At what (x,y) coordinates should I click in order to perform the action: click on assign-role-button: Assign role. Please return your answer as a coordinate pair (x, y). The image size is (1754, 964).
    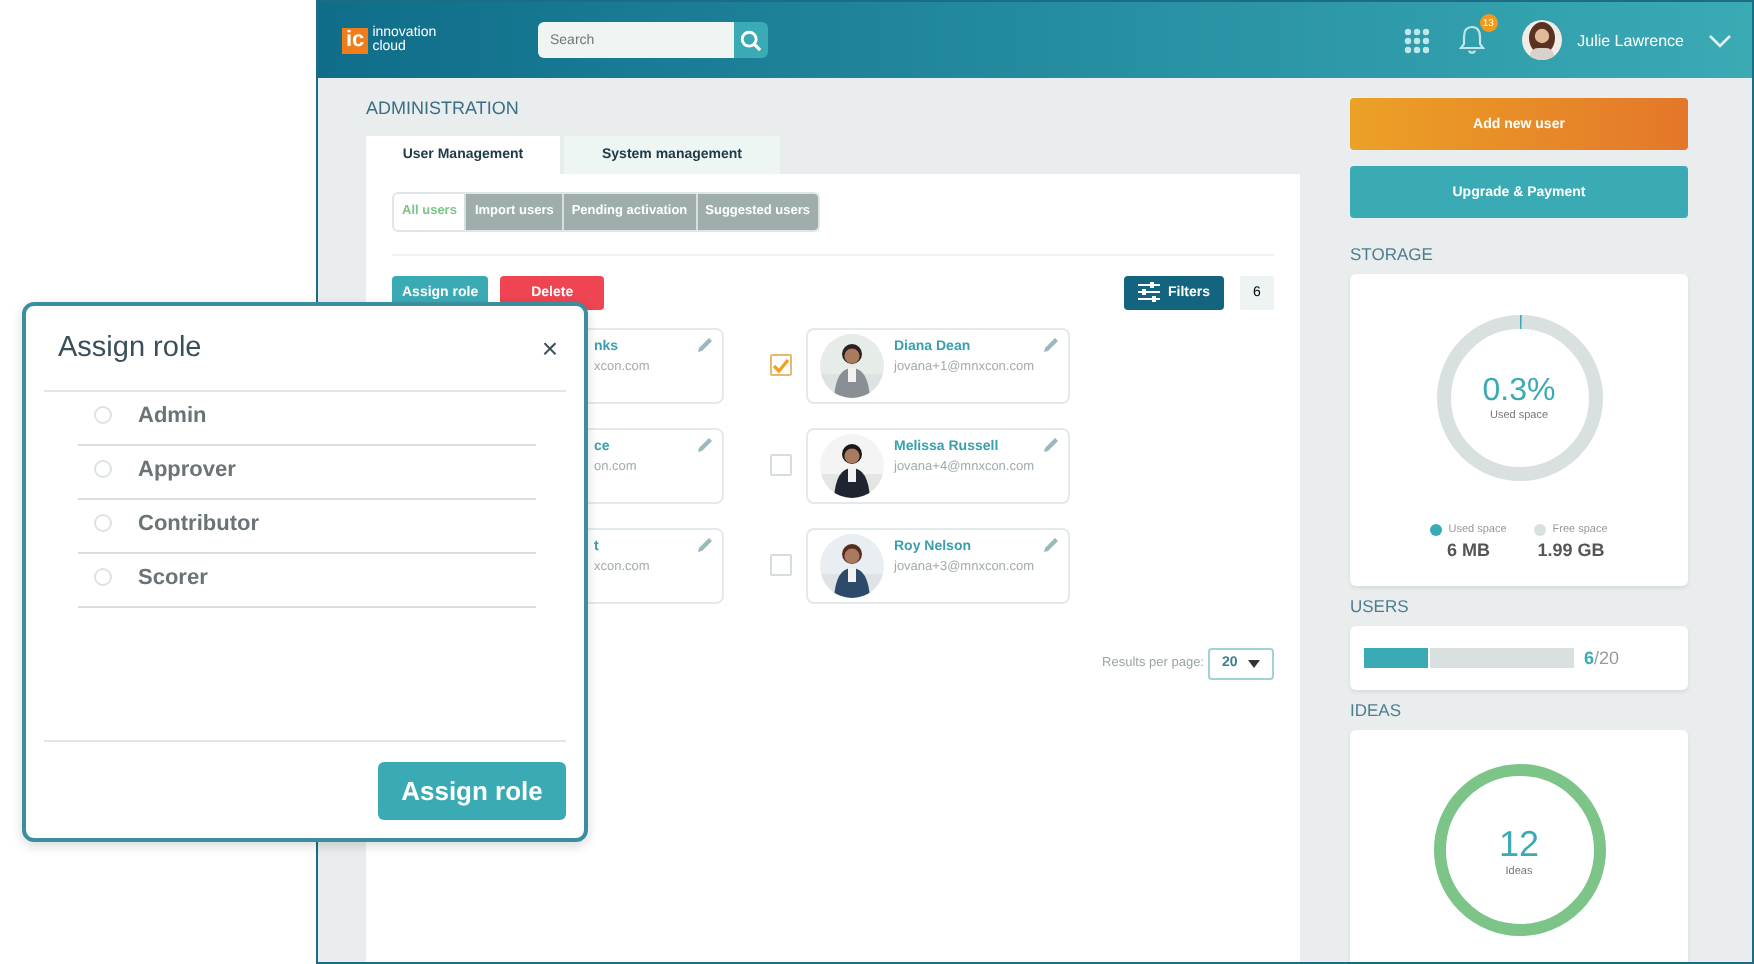
    Looking at the image, I should click on (472, 790).